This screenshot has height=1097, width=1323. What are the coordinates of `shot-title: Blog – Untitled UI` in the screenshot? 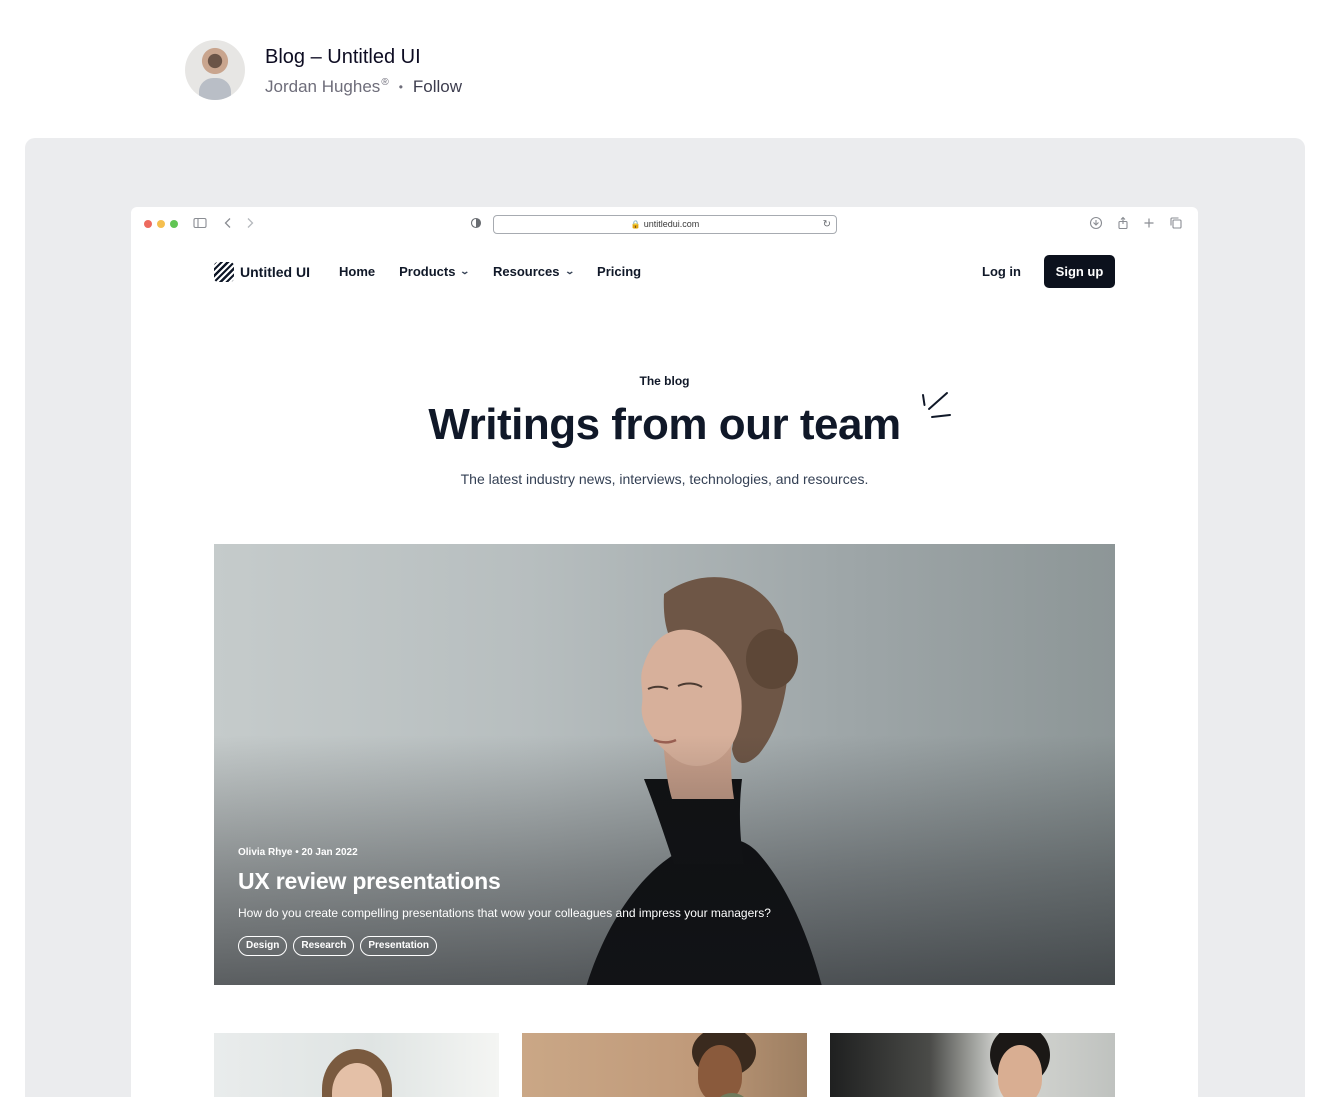 It's located at (343, 56).